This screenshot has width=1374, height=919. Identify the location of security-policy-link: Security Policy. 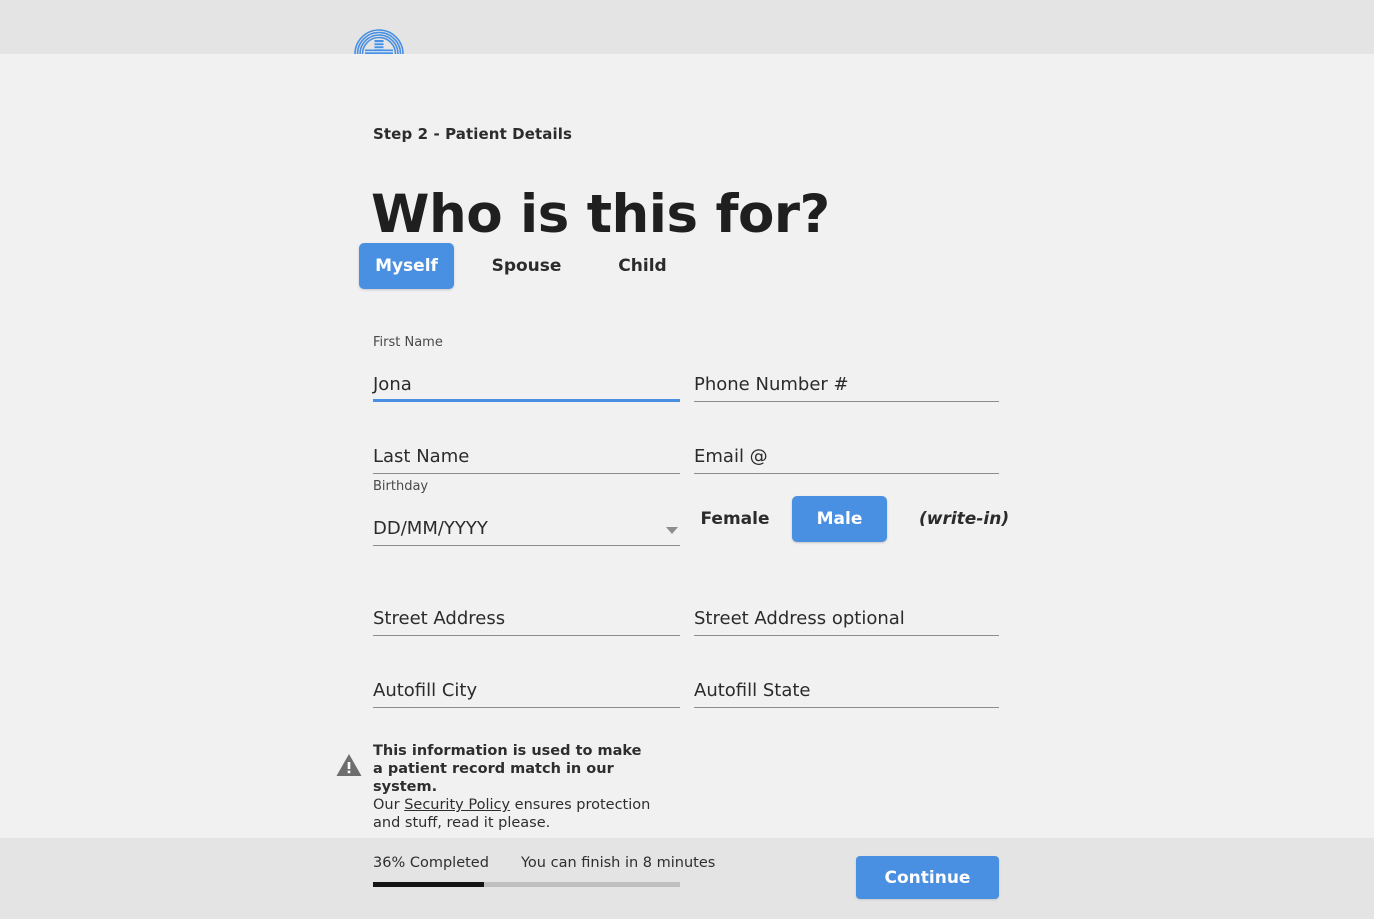
(457, 805).